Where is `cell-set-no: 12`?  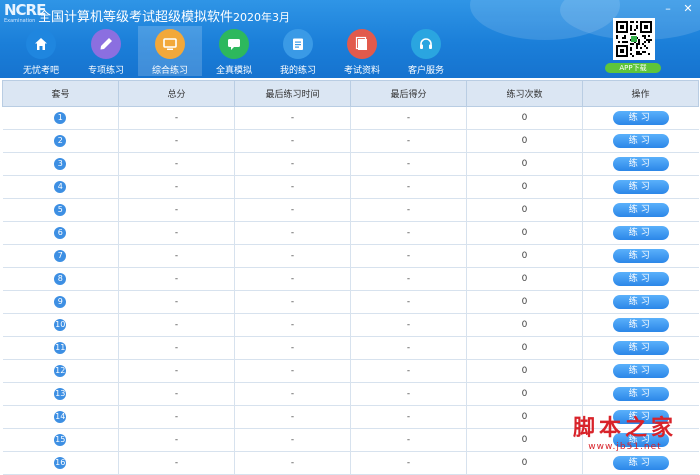
cell-set-no: 12 is located at coordinates (60, 371).